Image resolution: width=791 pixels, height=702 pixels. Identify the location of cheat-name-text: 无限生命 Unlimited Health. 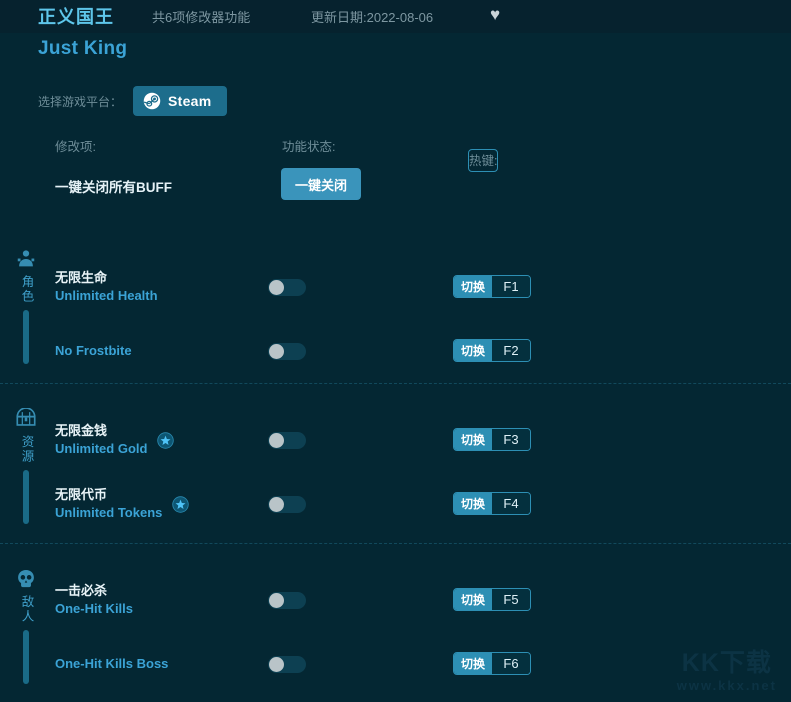
(106, 287).